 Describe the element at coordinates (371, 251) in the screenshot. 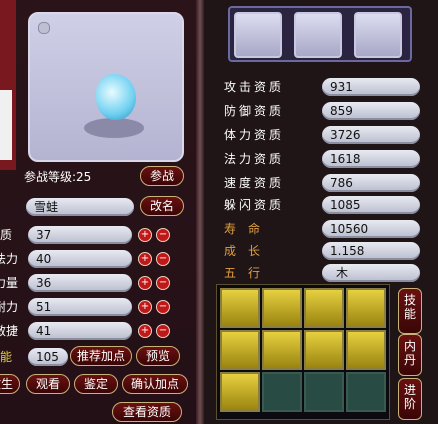

I see `growth-value: 1.158` at that location.